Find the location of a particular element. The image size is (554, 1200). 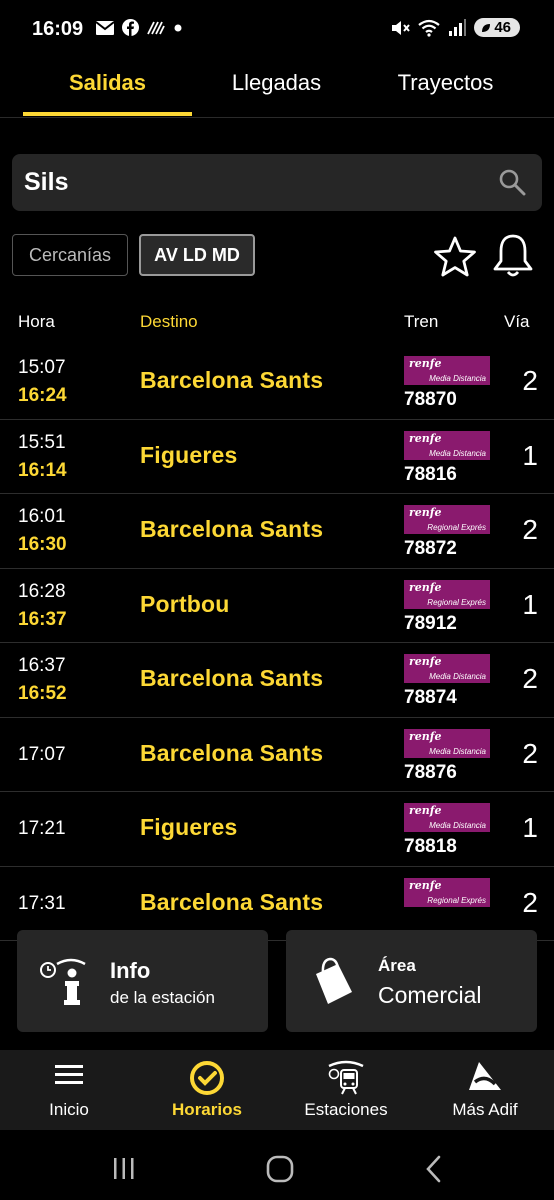

filter-cercanias-button: Cercanías is located at coordinates (70, 255).